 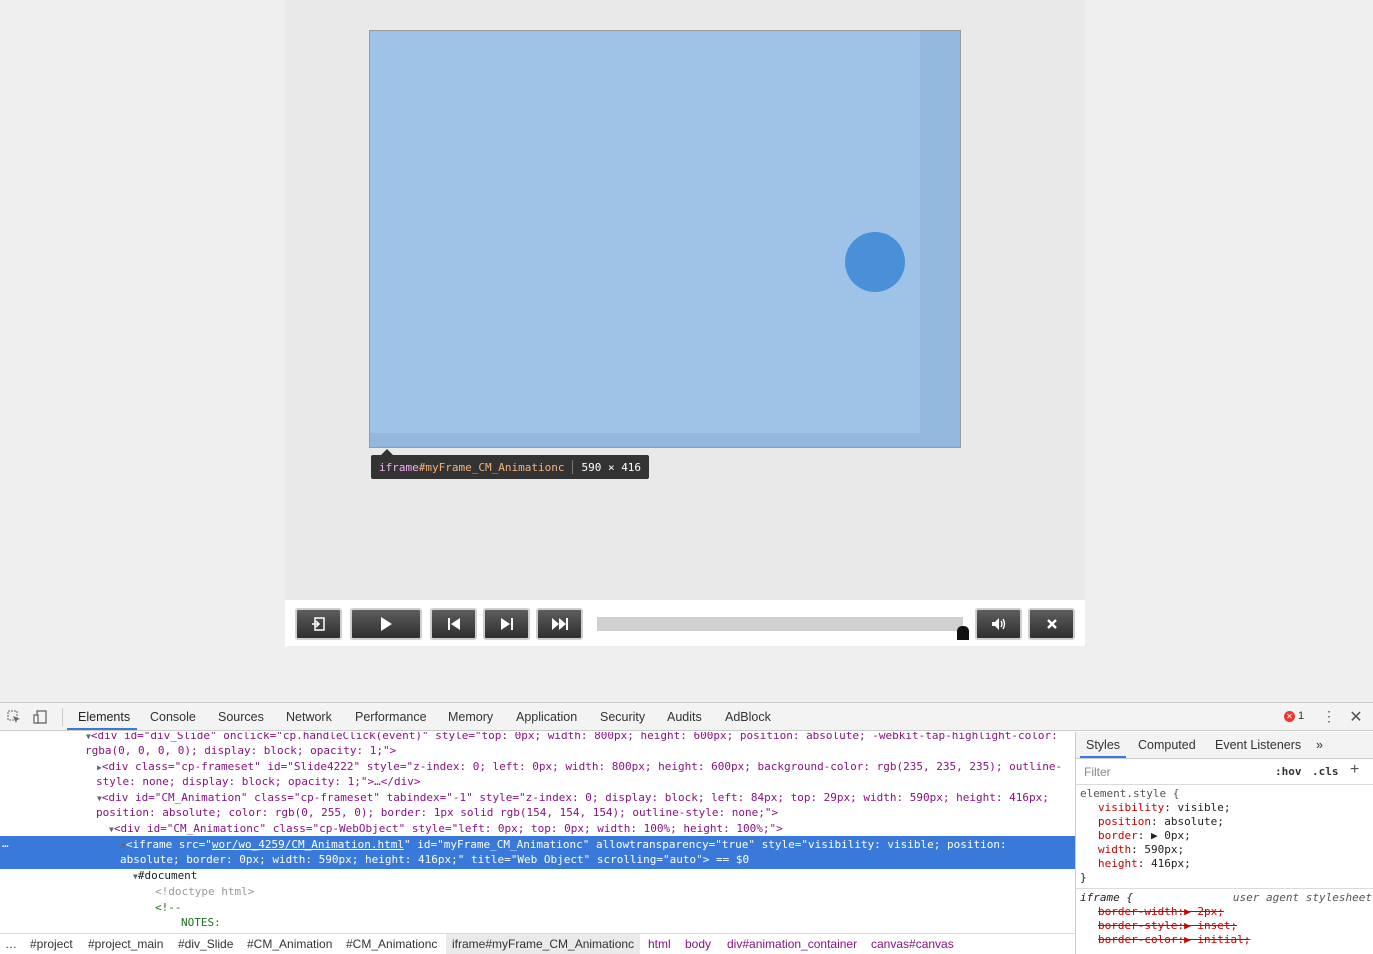 What do you see at coordinates (543, 944) in the screenshot?
I see `breadcrumb-item-selected: iframe#myFrame_CM_Animationc` at bounding box center [543, 944].